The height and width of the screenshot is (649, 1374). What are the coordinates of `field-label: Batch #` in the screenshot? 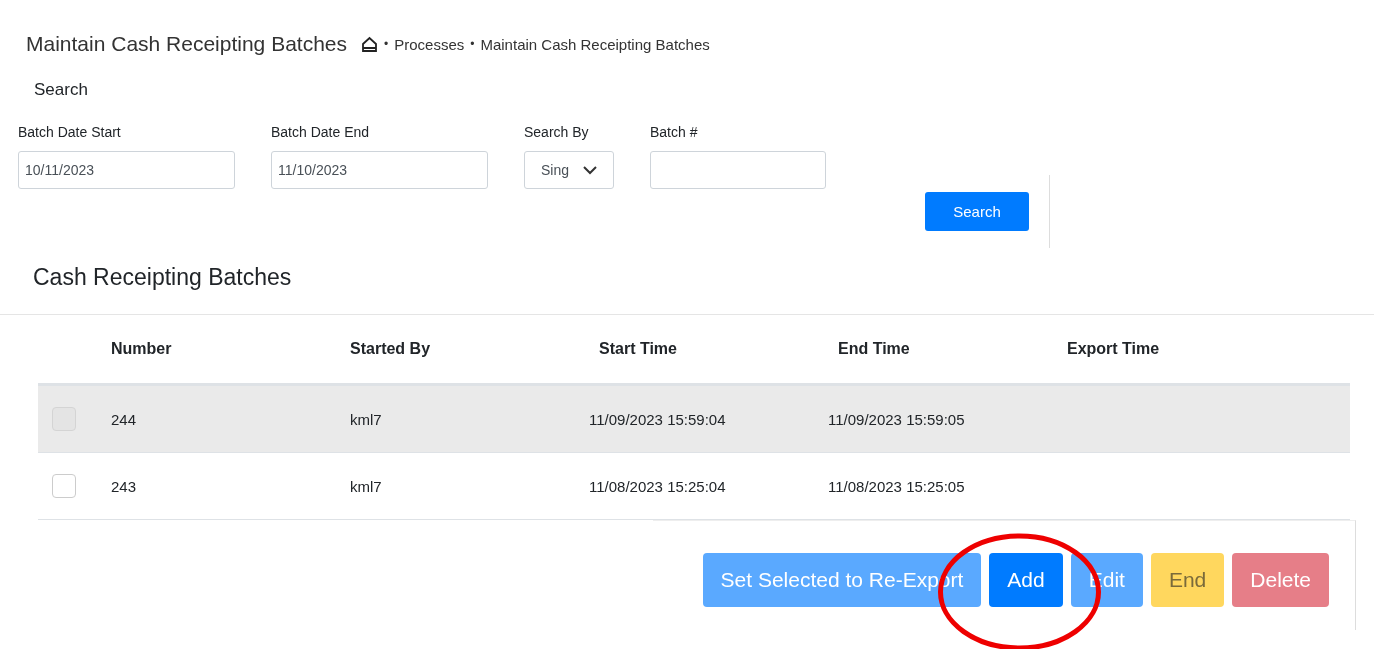 It's located at (674, 132).